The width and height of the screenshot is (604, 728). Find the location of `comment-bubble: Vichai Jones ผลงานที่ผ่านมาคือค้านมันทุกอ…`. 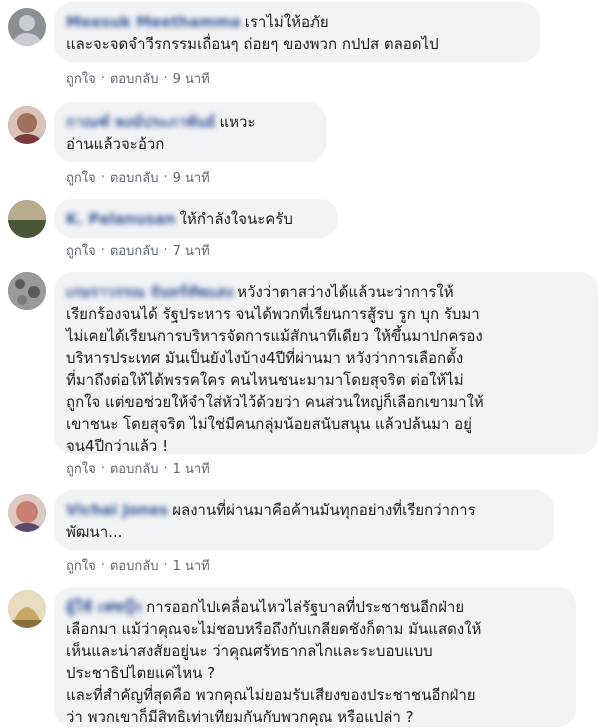

comment-bubble: Vichai Jones ผลงานที่ผ่านมาคือค้านมันทุกอ… is located at coordinates (304, 520).